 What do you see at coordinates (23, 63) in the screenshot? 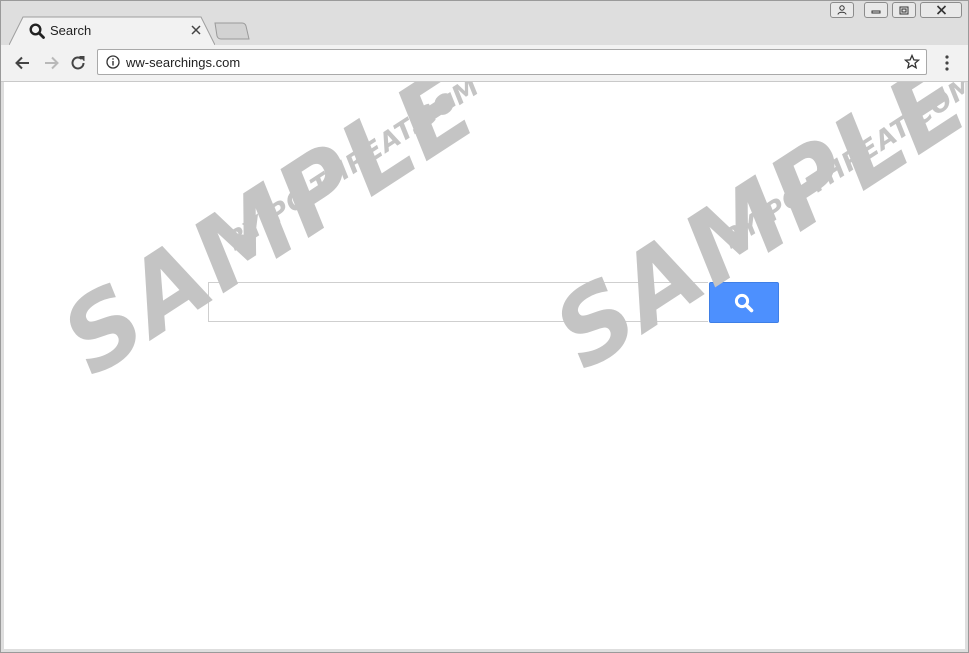
I see `back-arrow-icon` at bounding box center [23, 63].